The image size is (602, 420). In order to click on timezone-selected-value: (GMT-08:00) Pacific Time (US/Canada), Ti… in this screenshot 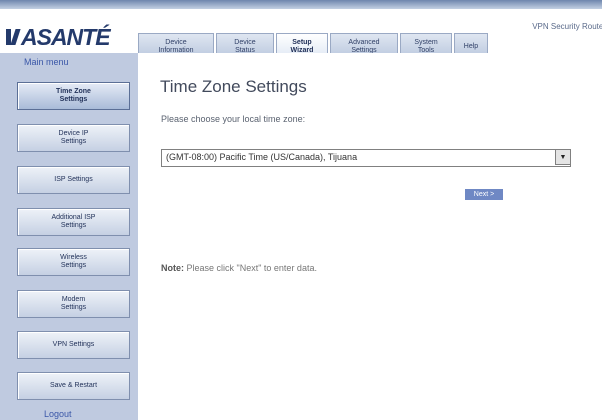, I will do `click(262, 157)`.